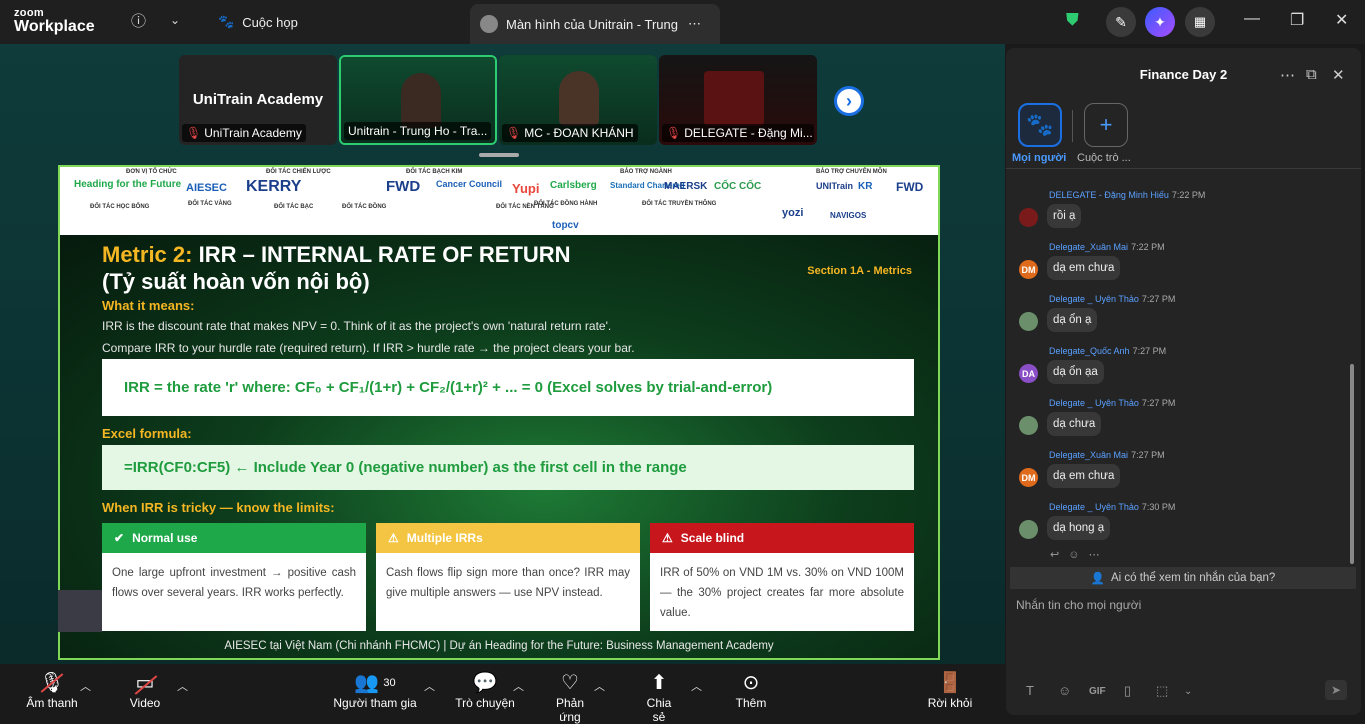 Image resolution: width=1365 pixels, height=724 pixels. Describe the element at coordinates (499, 155) in the screenshot. I see `resize-handle` at that location.